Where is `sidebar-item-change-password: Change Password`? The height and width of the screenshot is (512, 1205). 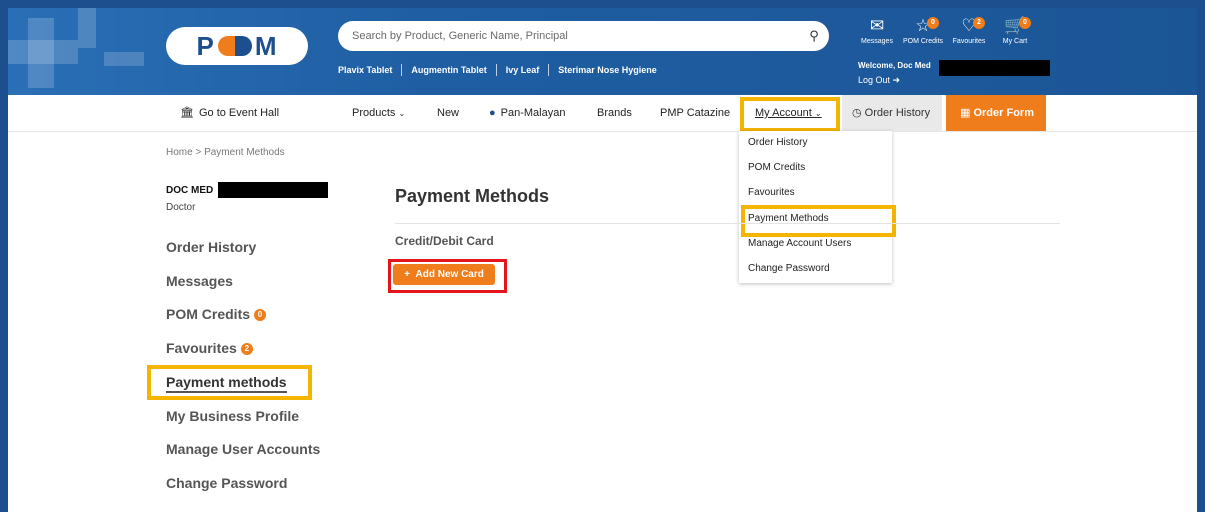 sidebar-item-change-password: Change Password is located at coordinates (226, 483).